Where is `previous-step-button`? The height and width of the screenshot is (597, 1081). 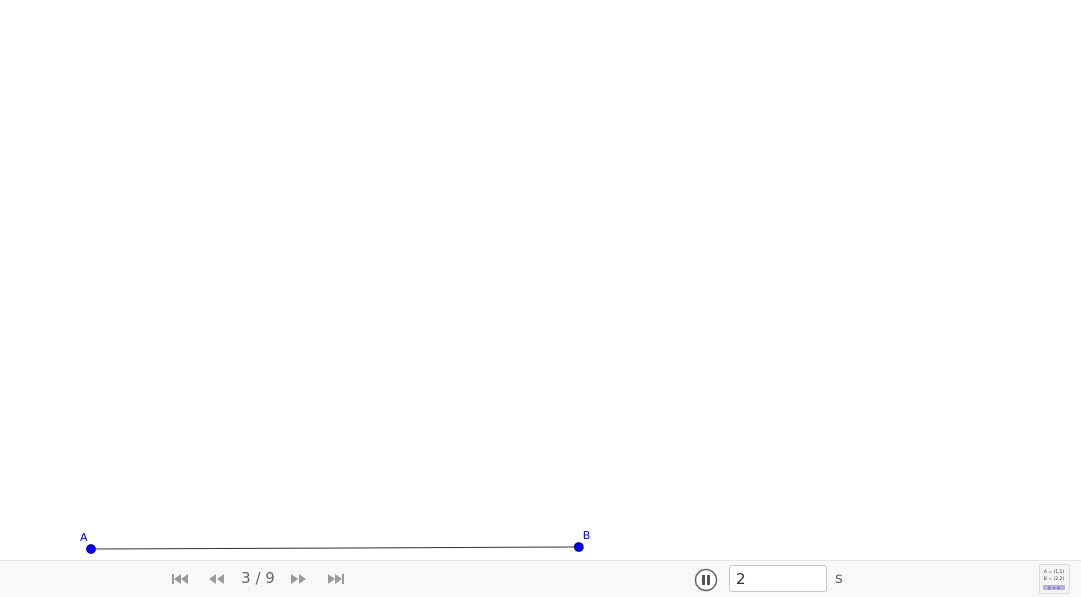 previous-step-button is located at coordinates (216, 579).